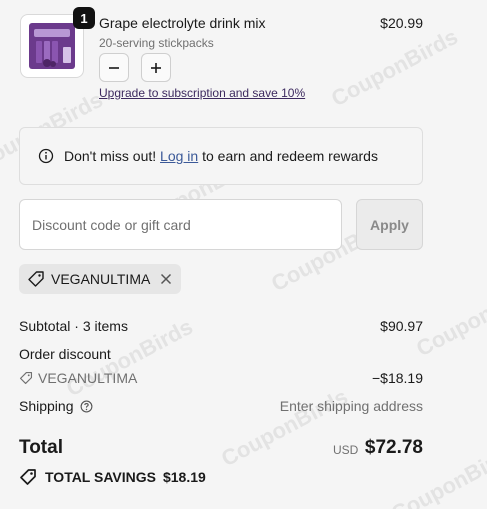  Describe the element at coordinates (84, 18) in the screenshot. I see `quantity-badge: 1` at that location.